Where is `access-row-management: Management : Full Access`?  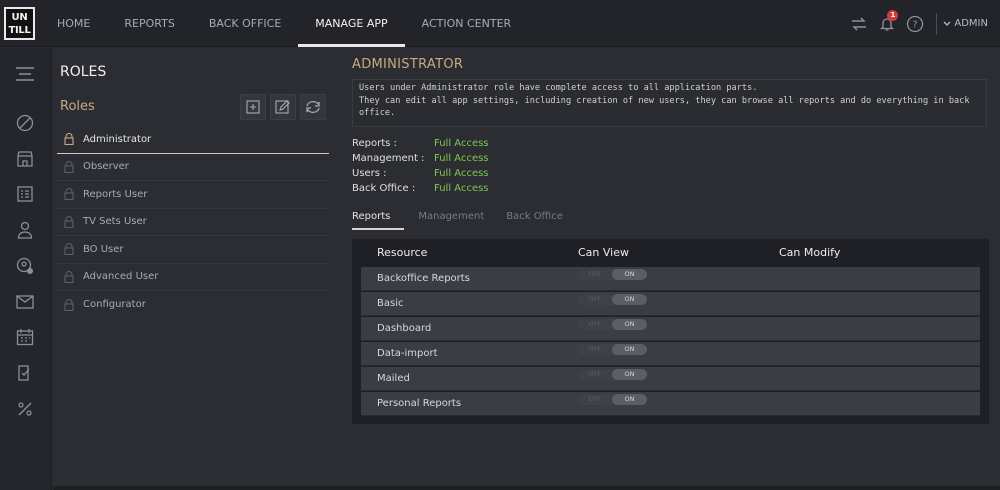 access-row-management: Management : Full Access is located at coordinates (420, 158).